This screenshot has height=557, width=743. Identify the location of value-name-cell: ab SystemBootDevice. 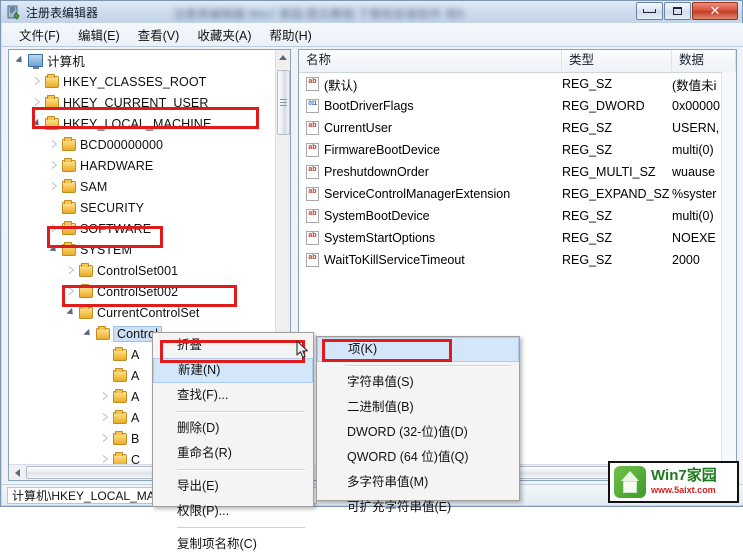
(368, 216).